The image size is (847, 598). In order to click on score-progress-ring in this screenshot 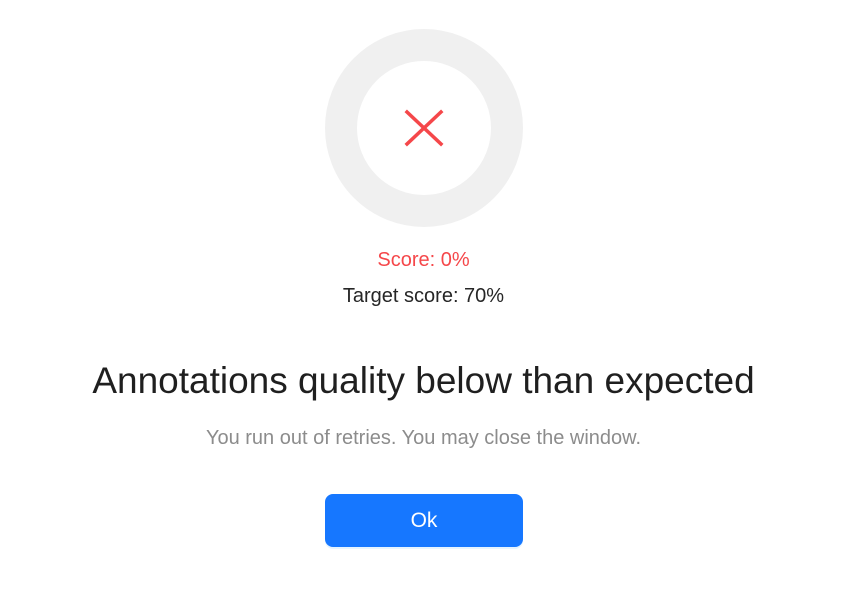, I will do `click(424, 128)`.